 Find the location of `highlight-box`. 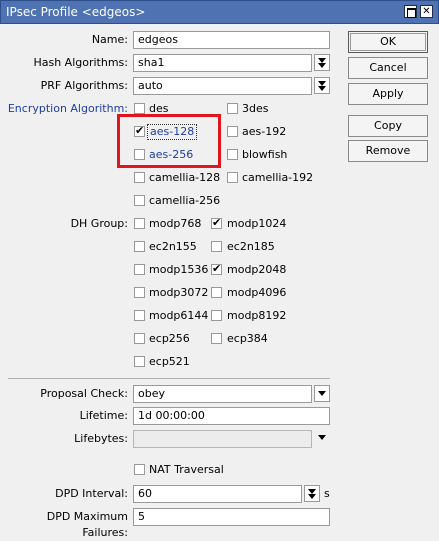

highlight-box is located at coordinates (169, 141).